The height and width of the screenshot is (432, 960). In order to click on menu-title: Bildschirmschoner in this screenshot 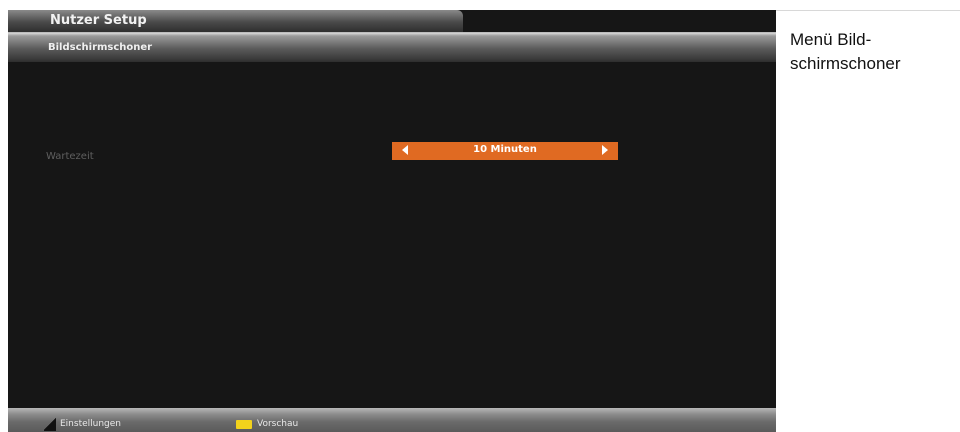, I will do `click(100, 47)`.